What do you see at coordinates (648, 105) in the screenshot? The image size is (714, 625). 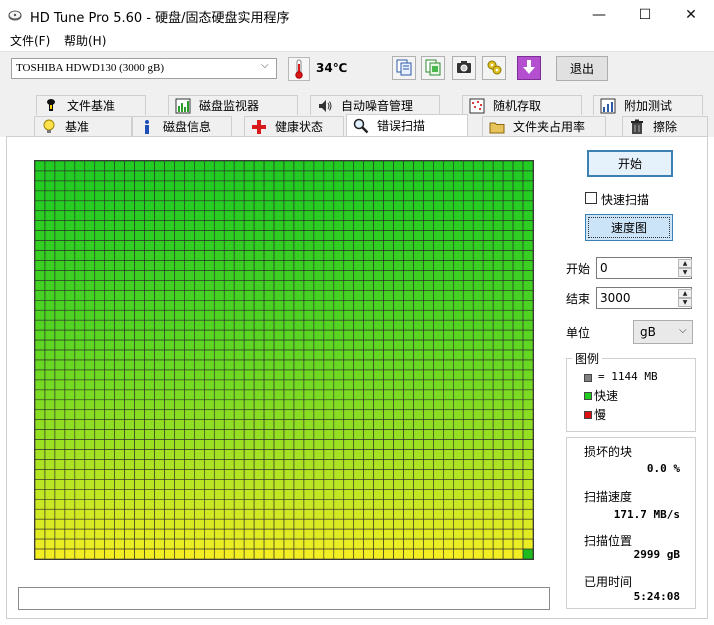 I see `tab-extra-tests: 附加测试` at bounding box center [648, 105].